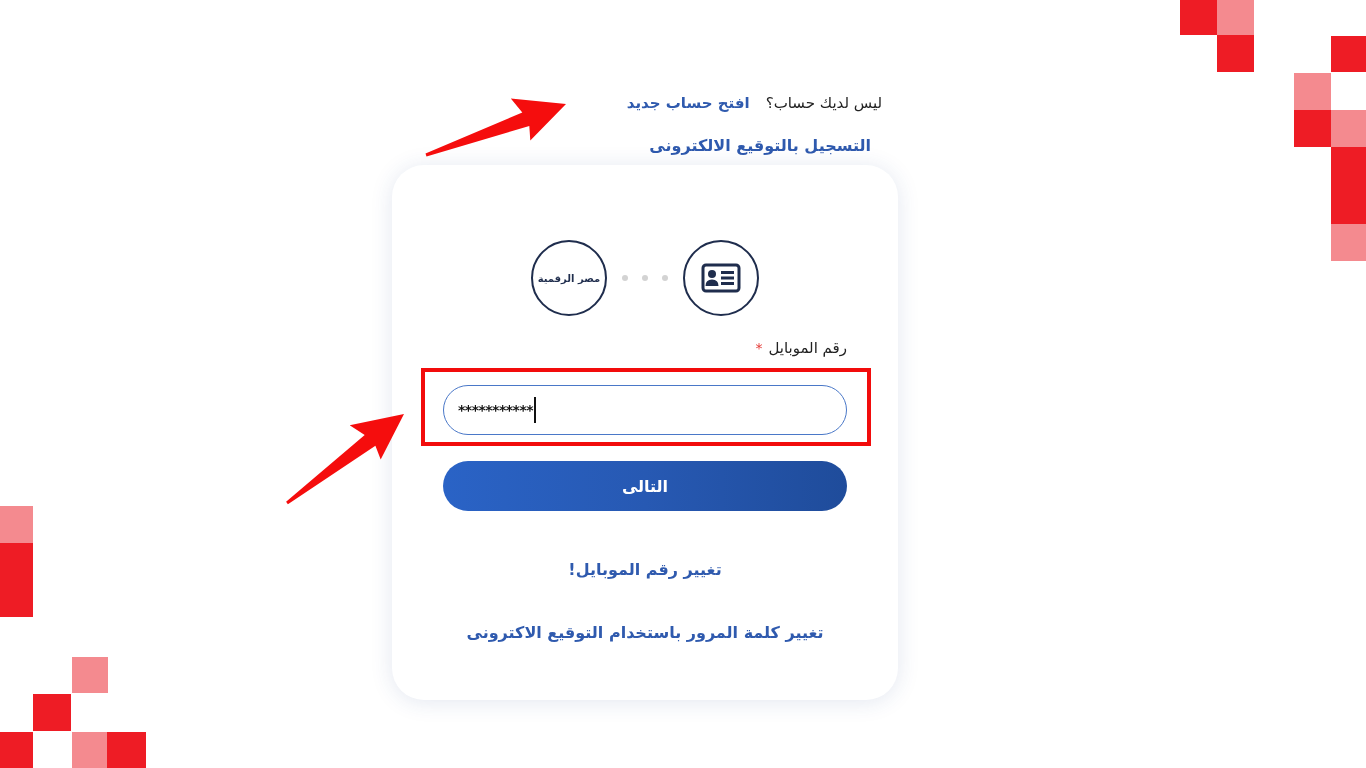  What do you see at coordinates (645, 486) in the screenshot?
I see `next-button: التالى` at bounding box center [645, 486].